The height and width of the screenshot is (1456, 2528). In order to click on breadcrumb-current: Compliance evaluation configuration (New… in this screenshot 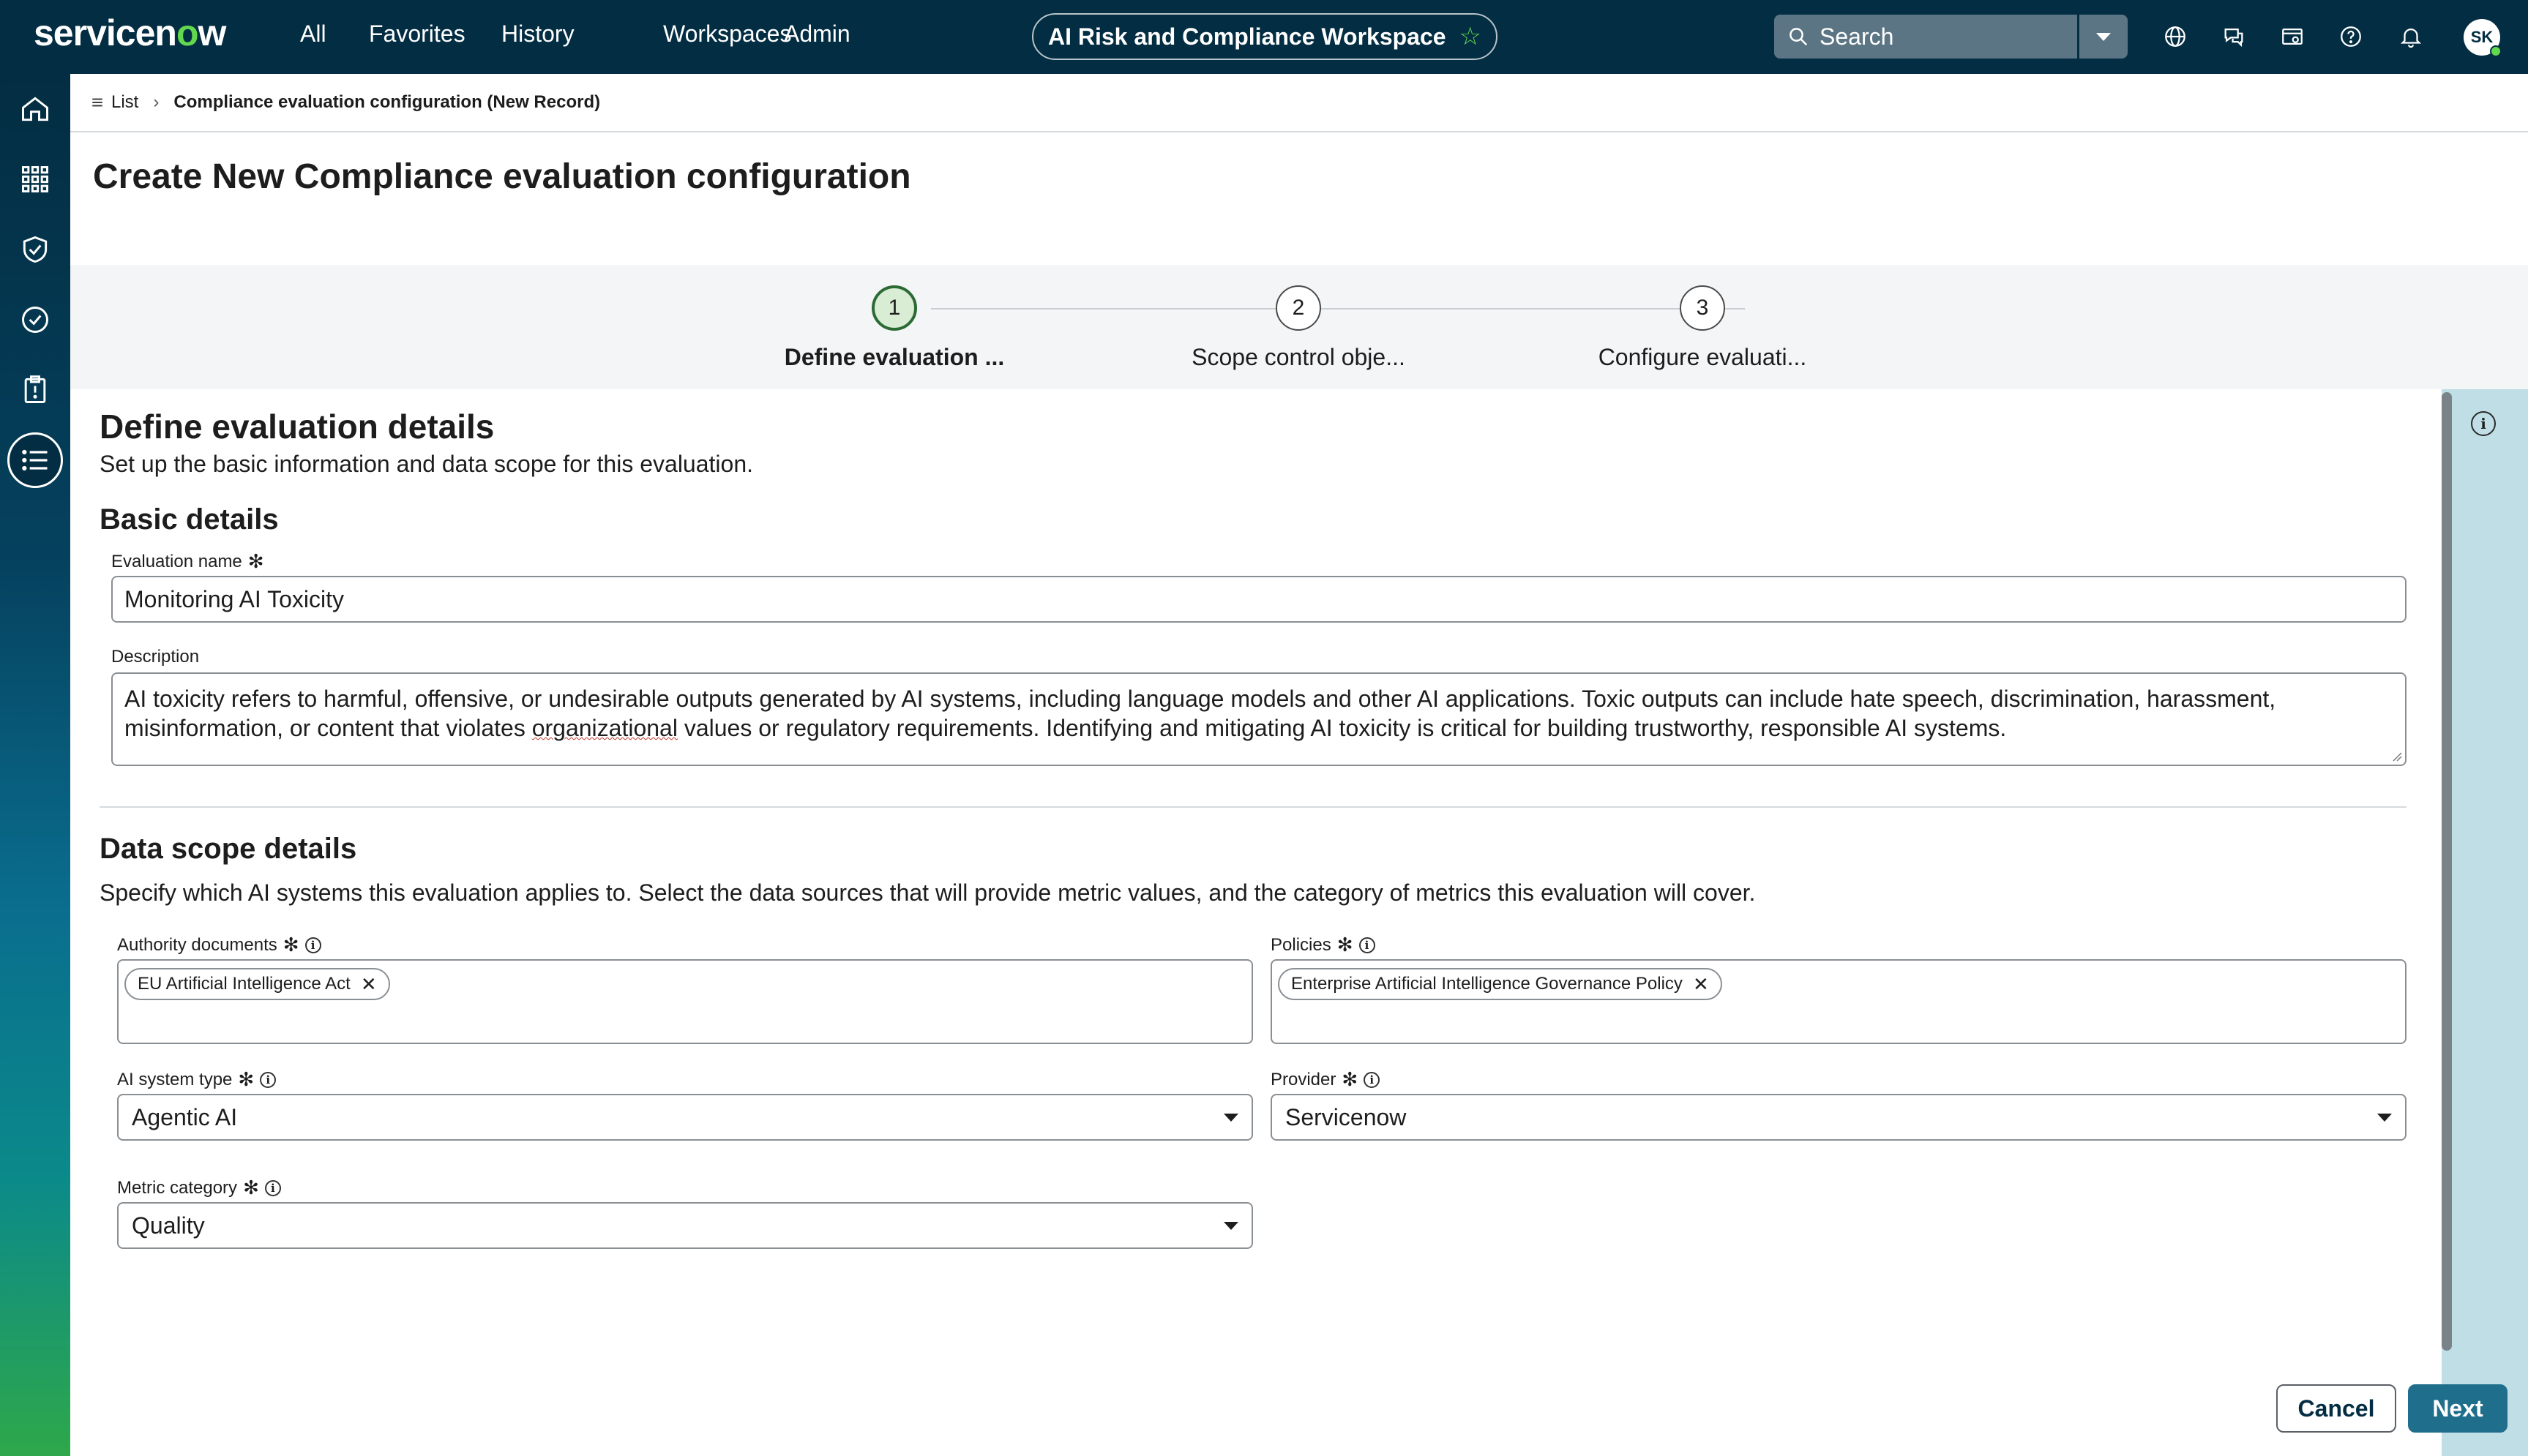, I will do `click(387, 102)`.